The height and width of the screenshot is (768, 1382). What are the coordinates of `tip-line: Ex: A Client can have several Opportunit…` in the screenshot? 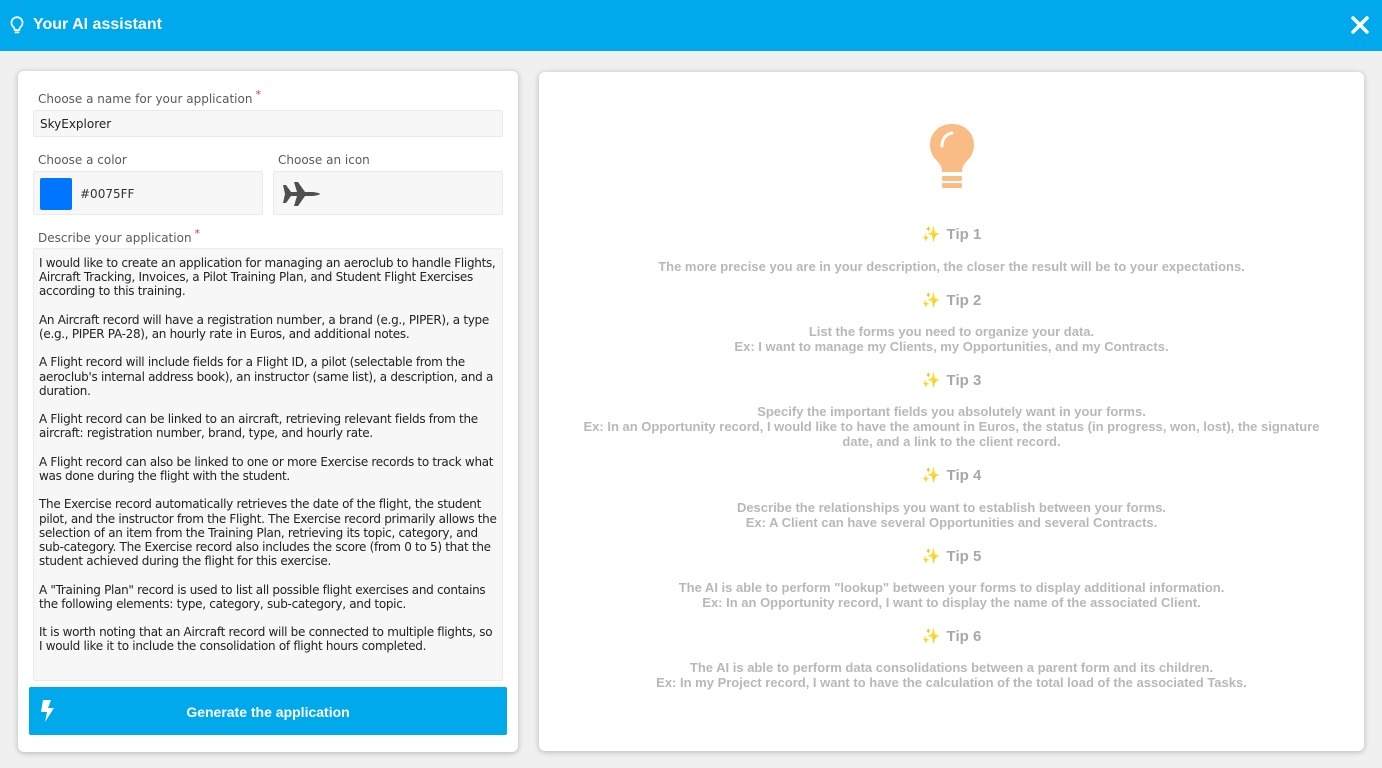 It's located at (951, 522).